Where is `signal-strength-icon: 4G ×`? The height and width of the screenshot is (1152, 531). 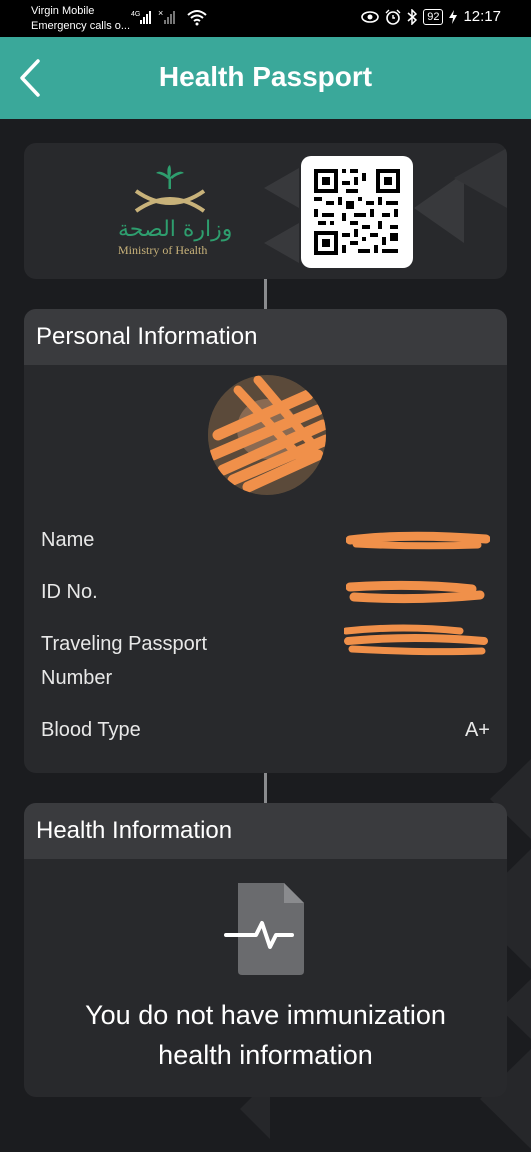
signal-strength-icon: 4G × is located at coordinates (153, 16).